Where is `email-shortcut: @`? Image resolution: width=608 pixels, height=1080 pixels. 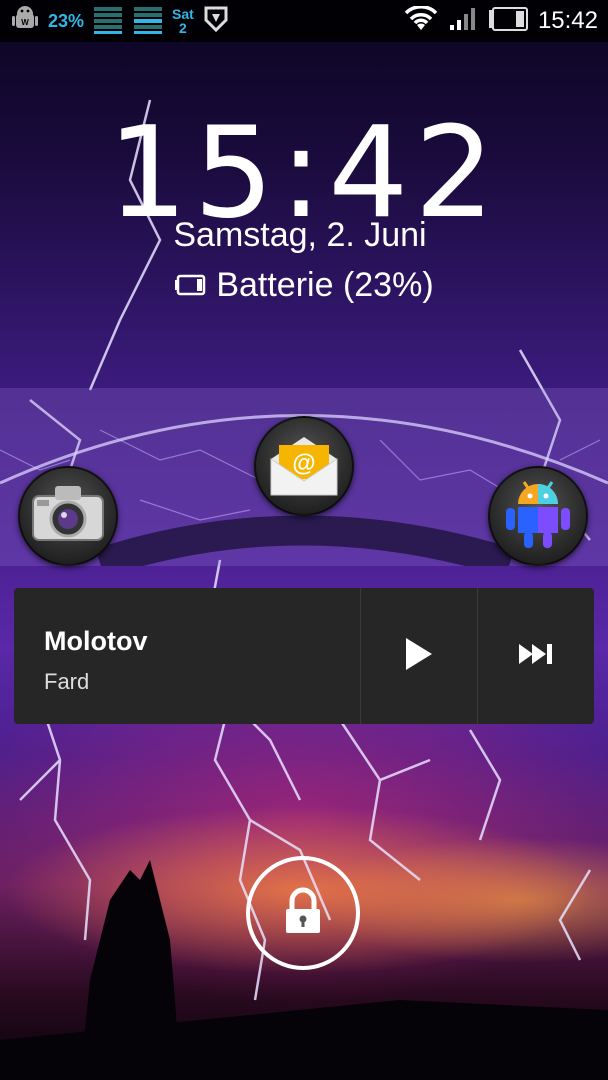 email-shortcut: @ is located at coordinates (304, 466).